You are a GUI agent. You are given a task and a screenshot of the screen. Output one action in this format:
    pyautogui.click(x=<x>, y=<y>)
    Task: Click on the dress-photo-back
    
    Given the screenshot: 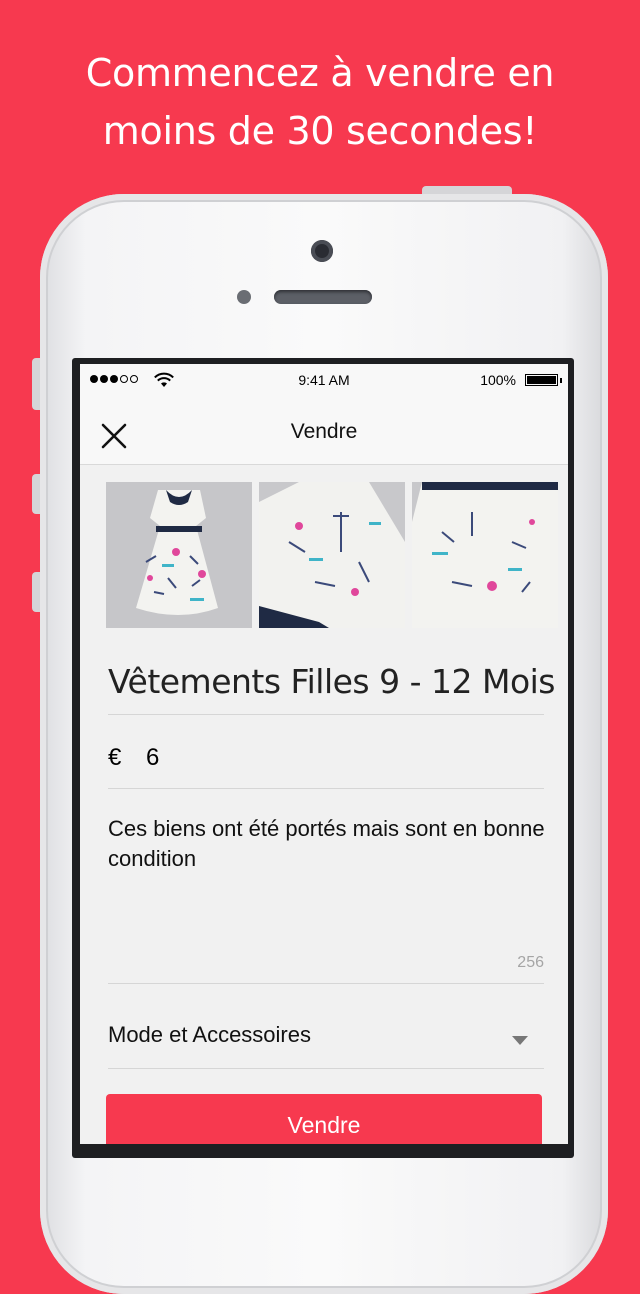 What is the action you would take?
    pyautogui.click(x=332, y=555)
    